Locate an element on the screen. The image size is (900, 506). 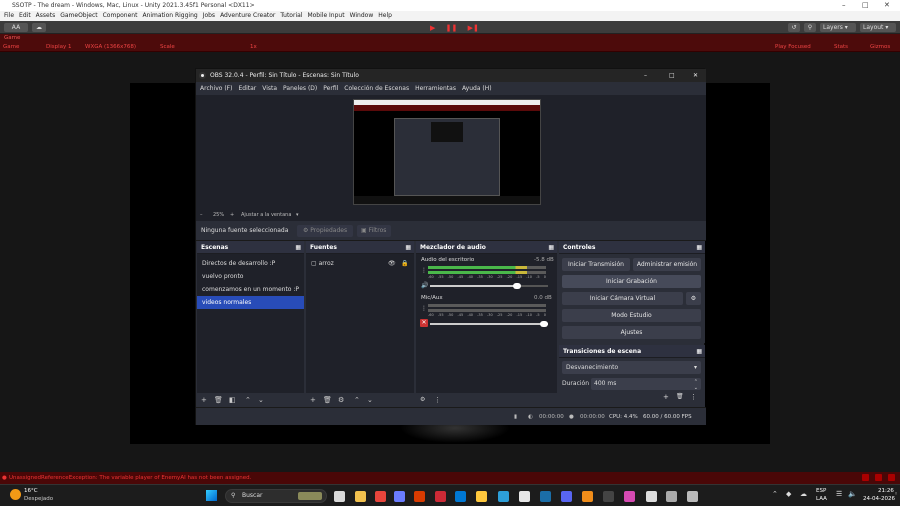
transition-menu-icon: ⋮ is located at coordinates (693, 397).